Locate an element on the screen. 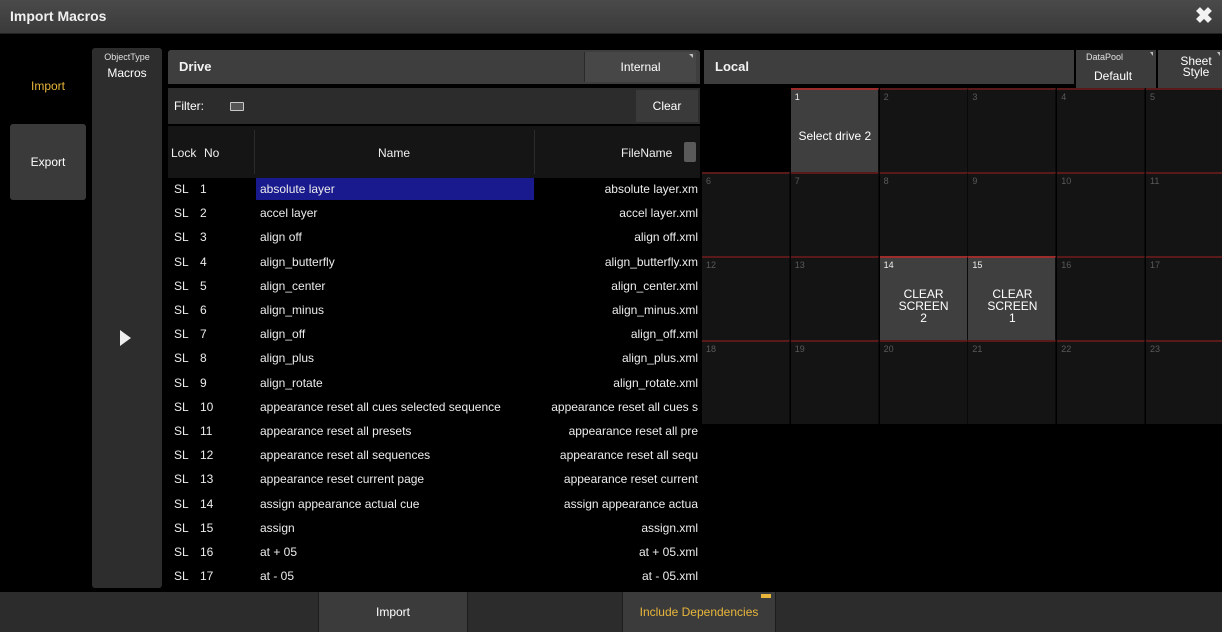 The width and height of the screenshot is (1222, 632). local-title: Local is located at coordinates (732, 66).